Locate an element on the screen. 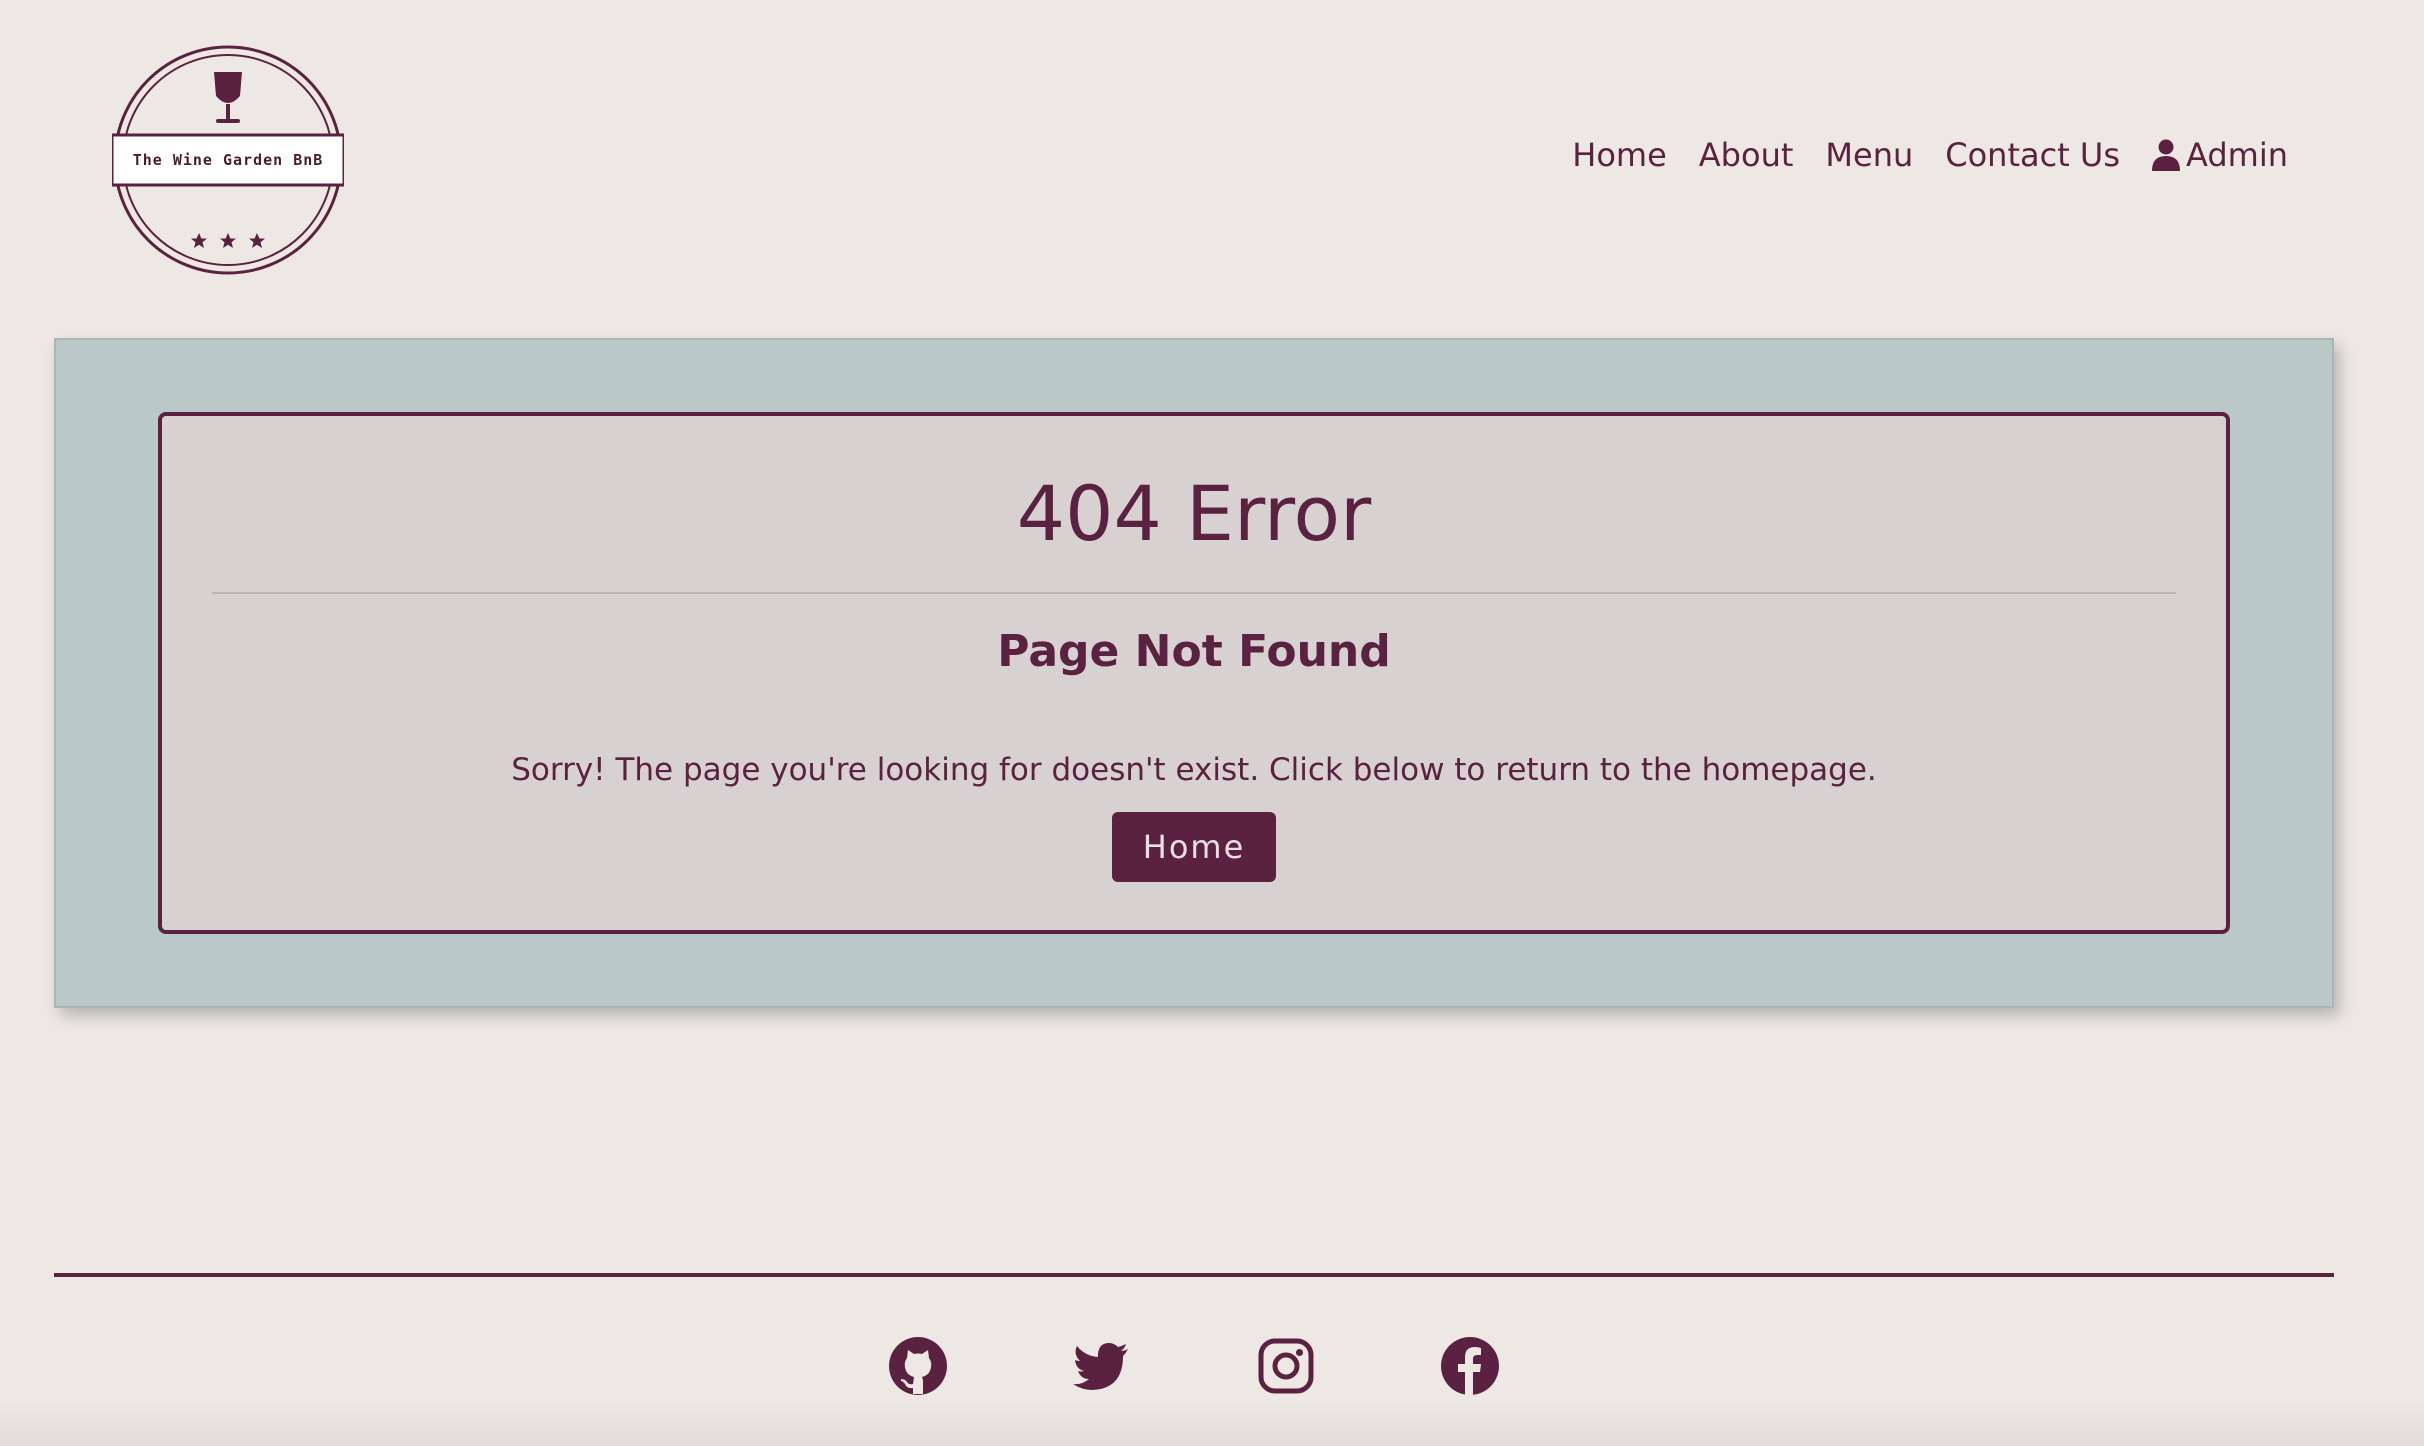 Image resolution: width=2424 pixels, height=1446 pixels. rating-stars is located at coordinates (228, 240).